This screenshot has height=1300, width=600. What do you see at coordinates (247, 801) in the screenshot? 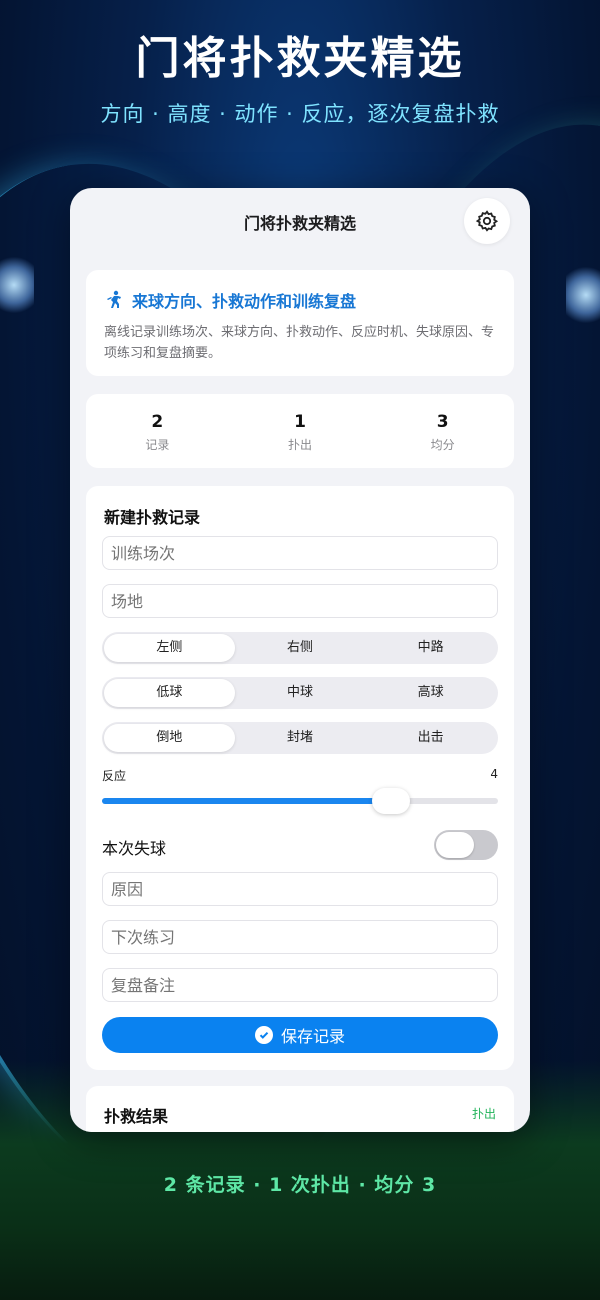
I see `reaction-slider-fill` at bounding box center [247, 801].